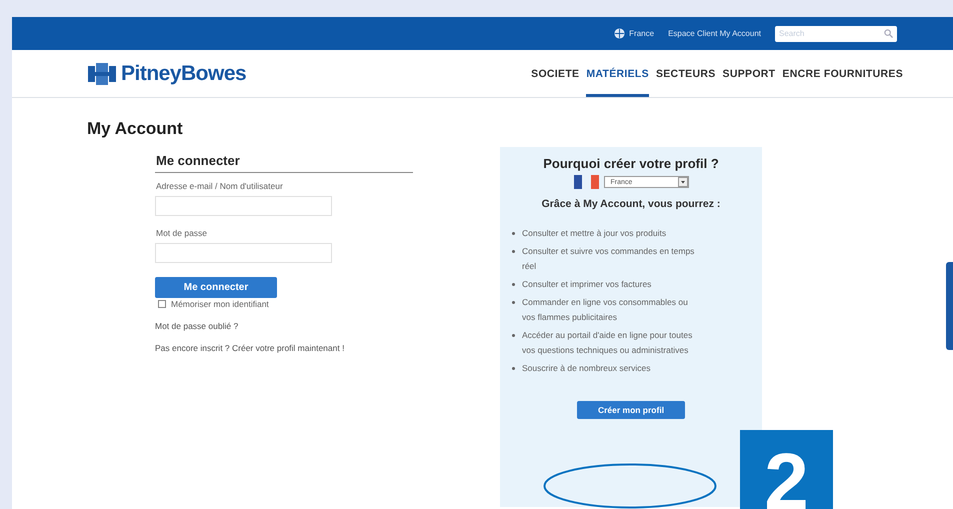 Image resolution: width=953 pixels, height=509 pixels. What do you see at coordinates (587, 285) in the screenshot?
I see `benefit-text: Consulter et imprimer vos factures` at bounding box center [587, 285].